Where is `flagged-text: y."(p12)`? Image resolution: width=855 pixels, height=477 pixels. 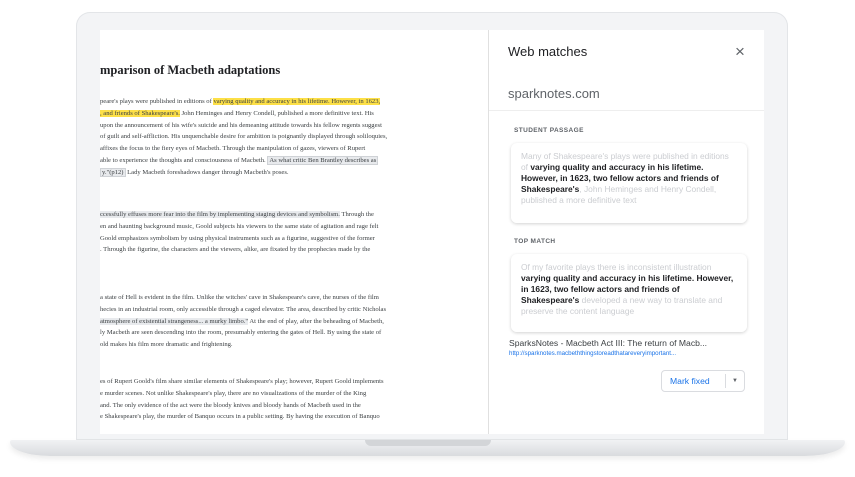 flagged-text: y."(p12) is located at coordinates (113, 172).